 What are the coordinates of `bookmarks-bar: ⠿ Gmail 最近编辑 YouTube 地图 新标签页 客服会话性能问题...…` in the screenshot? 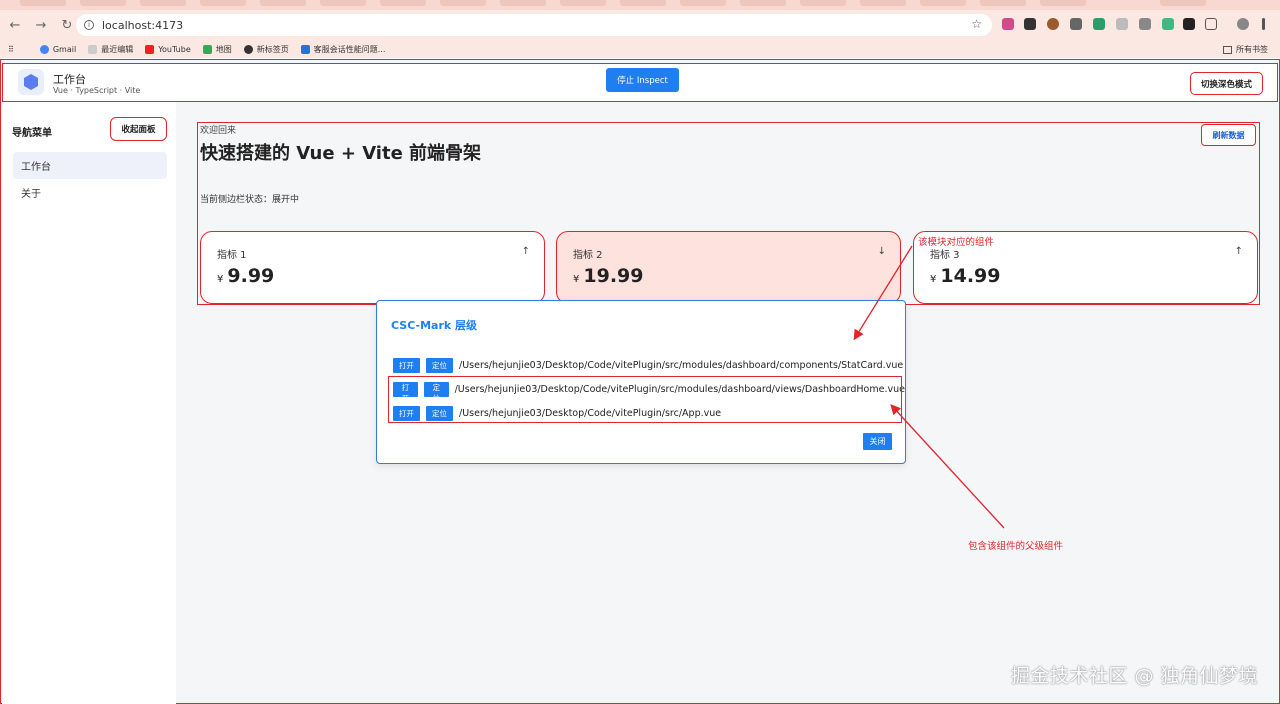 It's located at (640, 49).